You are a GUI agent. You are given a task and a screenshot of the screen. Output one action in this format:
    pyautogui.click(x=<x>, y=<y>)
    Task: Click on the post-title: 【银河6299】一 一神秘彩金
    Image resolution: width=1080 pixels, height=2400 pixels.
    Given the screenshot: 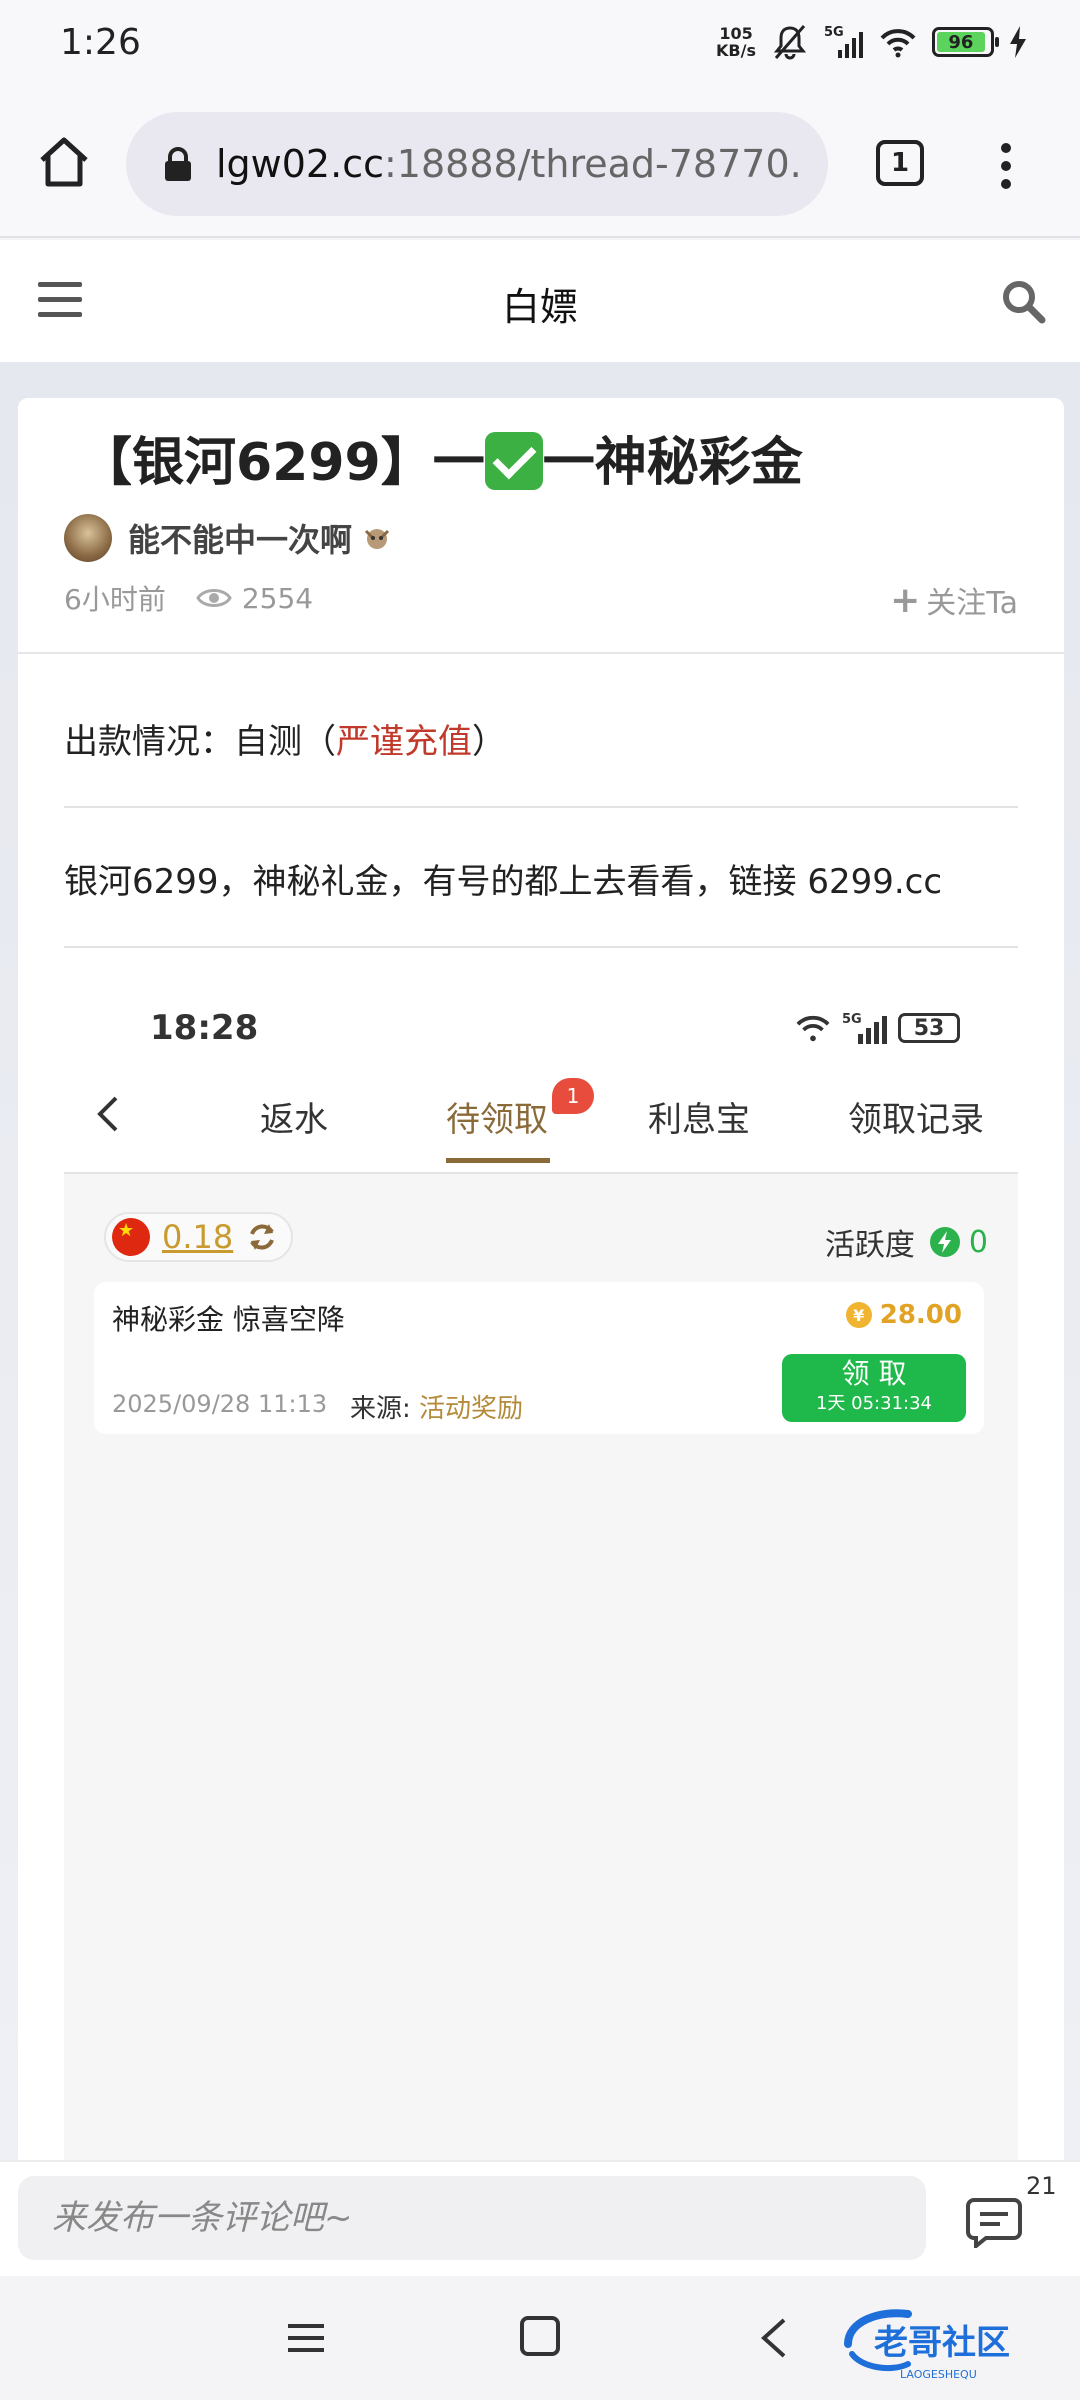 What is the action you would take?
    pyautogui.click(x=441, y=462)
    